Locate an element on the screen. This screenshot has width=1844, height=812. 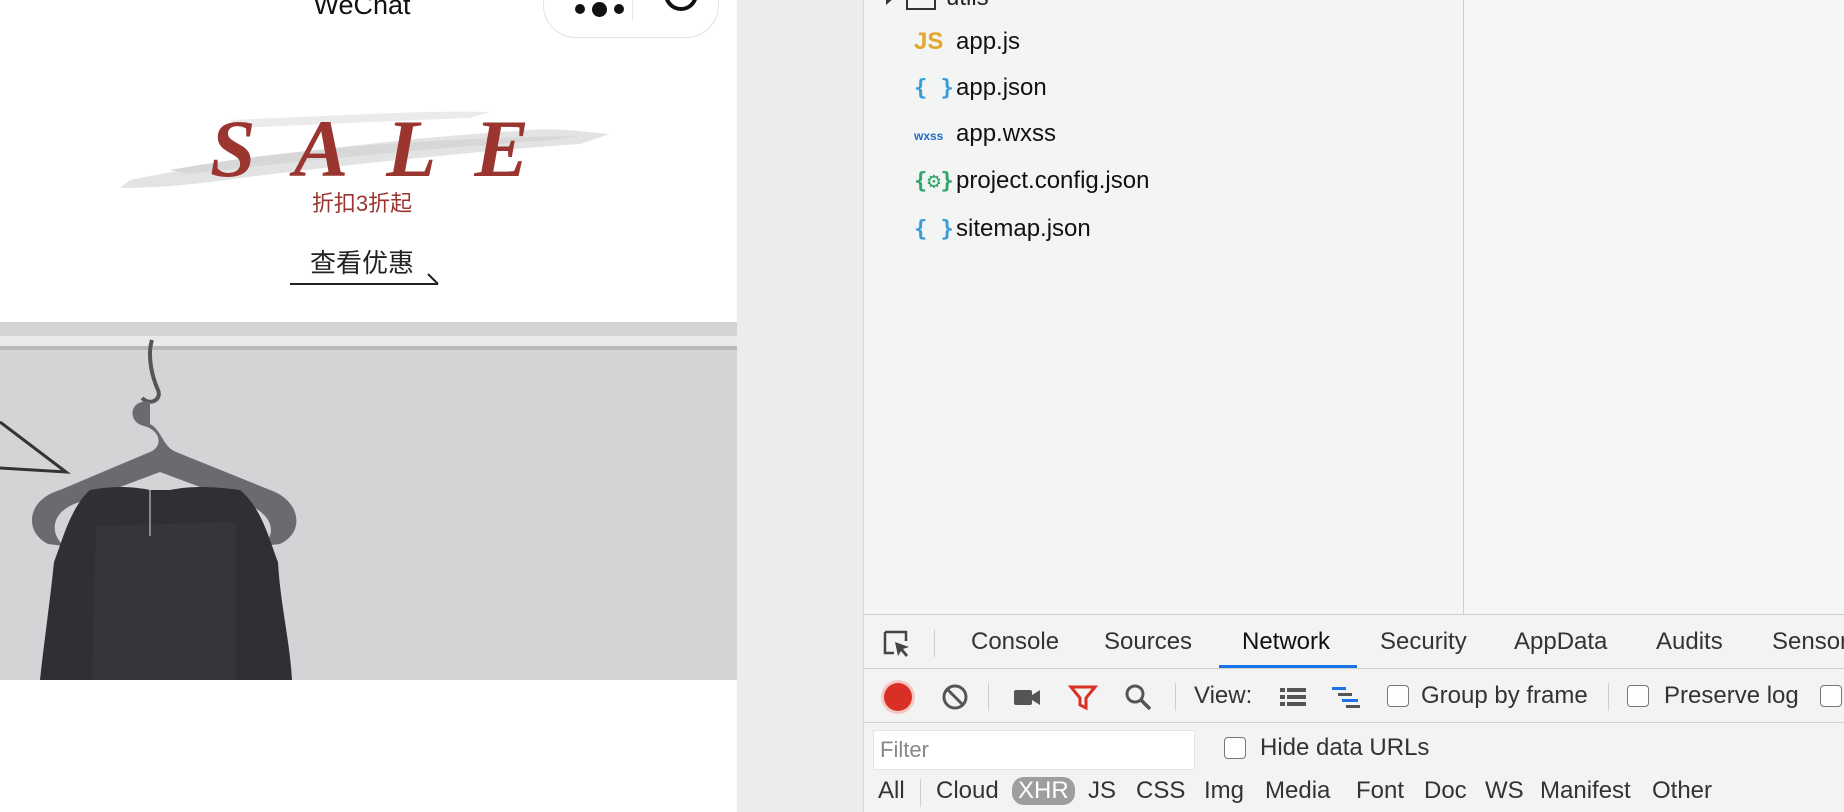
type-js: JS is located at coordinates (1102, 791).